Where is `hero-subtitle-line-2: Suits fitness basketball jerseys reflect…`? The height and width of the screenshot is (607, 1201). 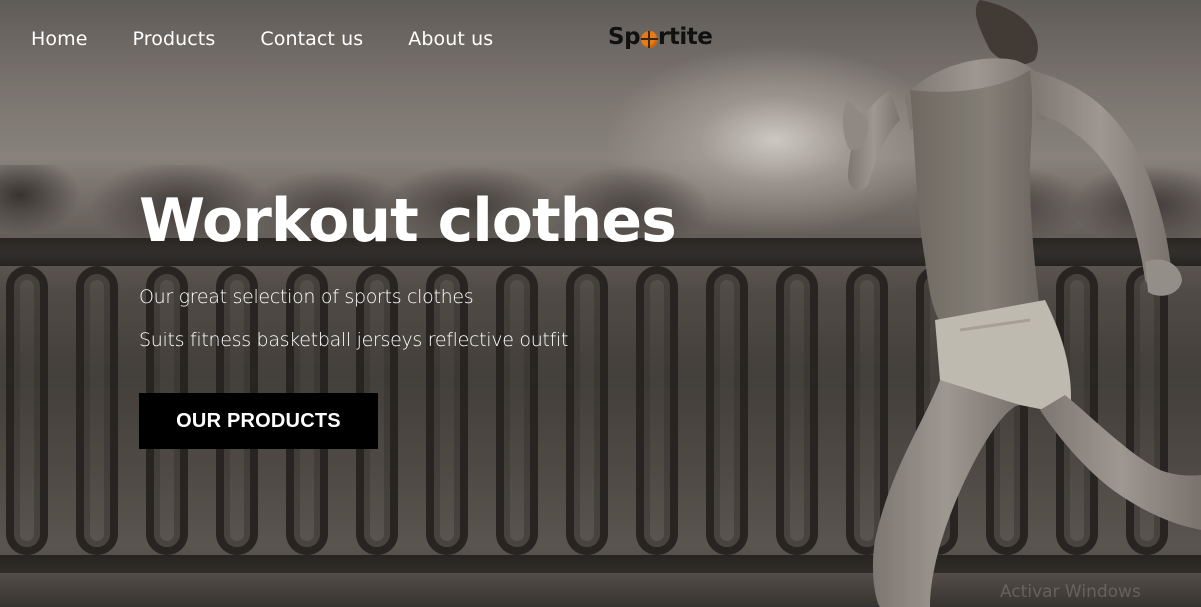 hero-subtitle-line-2: Suits fitness basketball jerseys reflect… is located at coordinates (354, 340).